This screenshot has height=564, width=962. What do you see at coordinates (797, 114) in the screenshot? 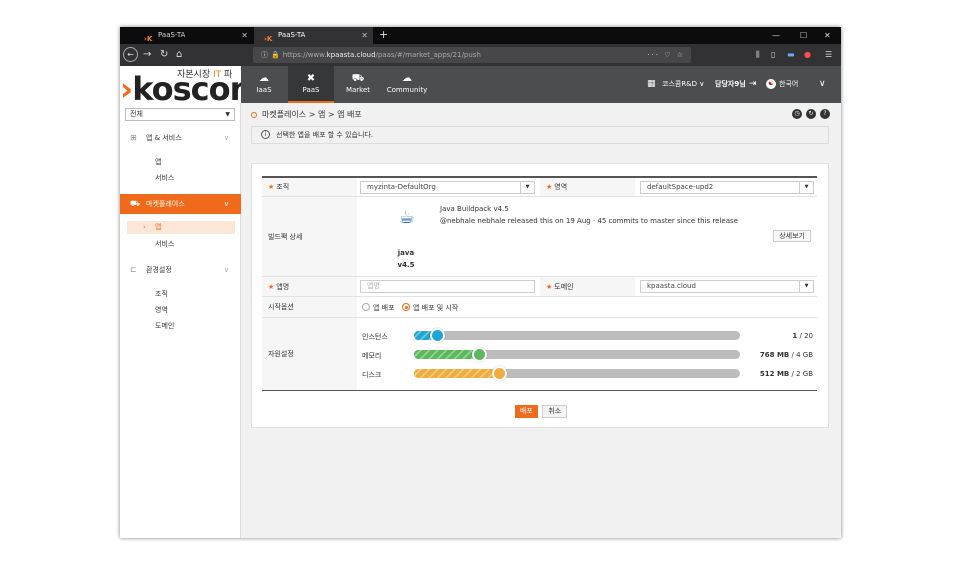
I see `history-icon: ◷` at bounding box center [797, 114].